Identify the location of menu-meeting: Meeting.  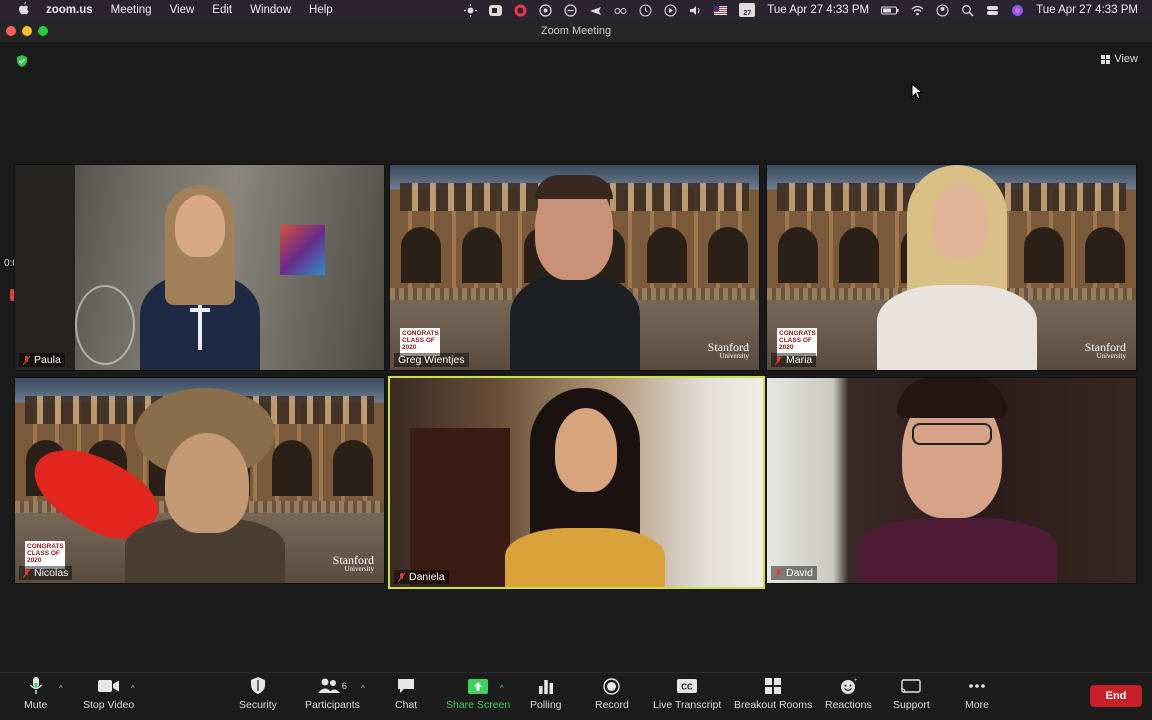
(131, 10).